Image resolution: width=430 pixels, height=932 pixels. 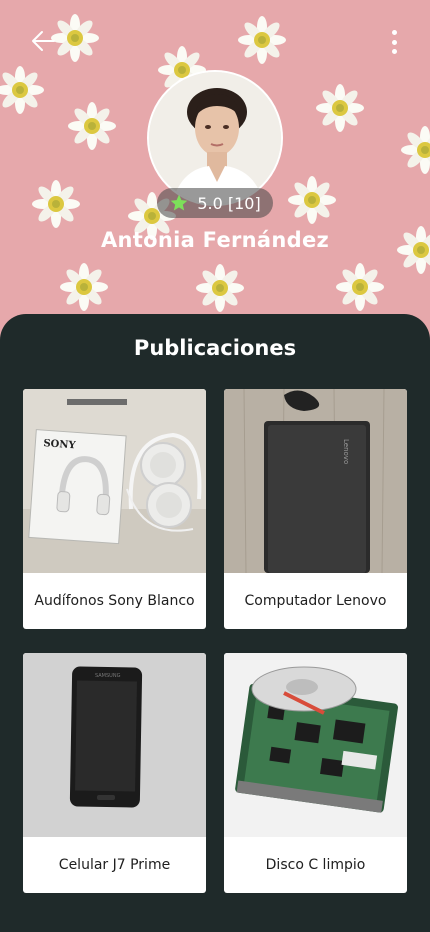 I want to click on back-button, so click(x=43, y=41).